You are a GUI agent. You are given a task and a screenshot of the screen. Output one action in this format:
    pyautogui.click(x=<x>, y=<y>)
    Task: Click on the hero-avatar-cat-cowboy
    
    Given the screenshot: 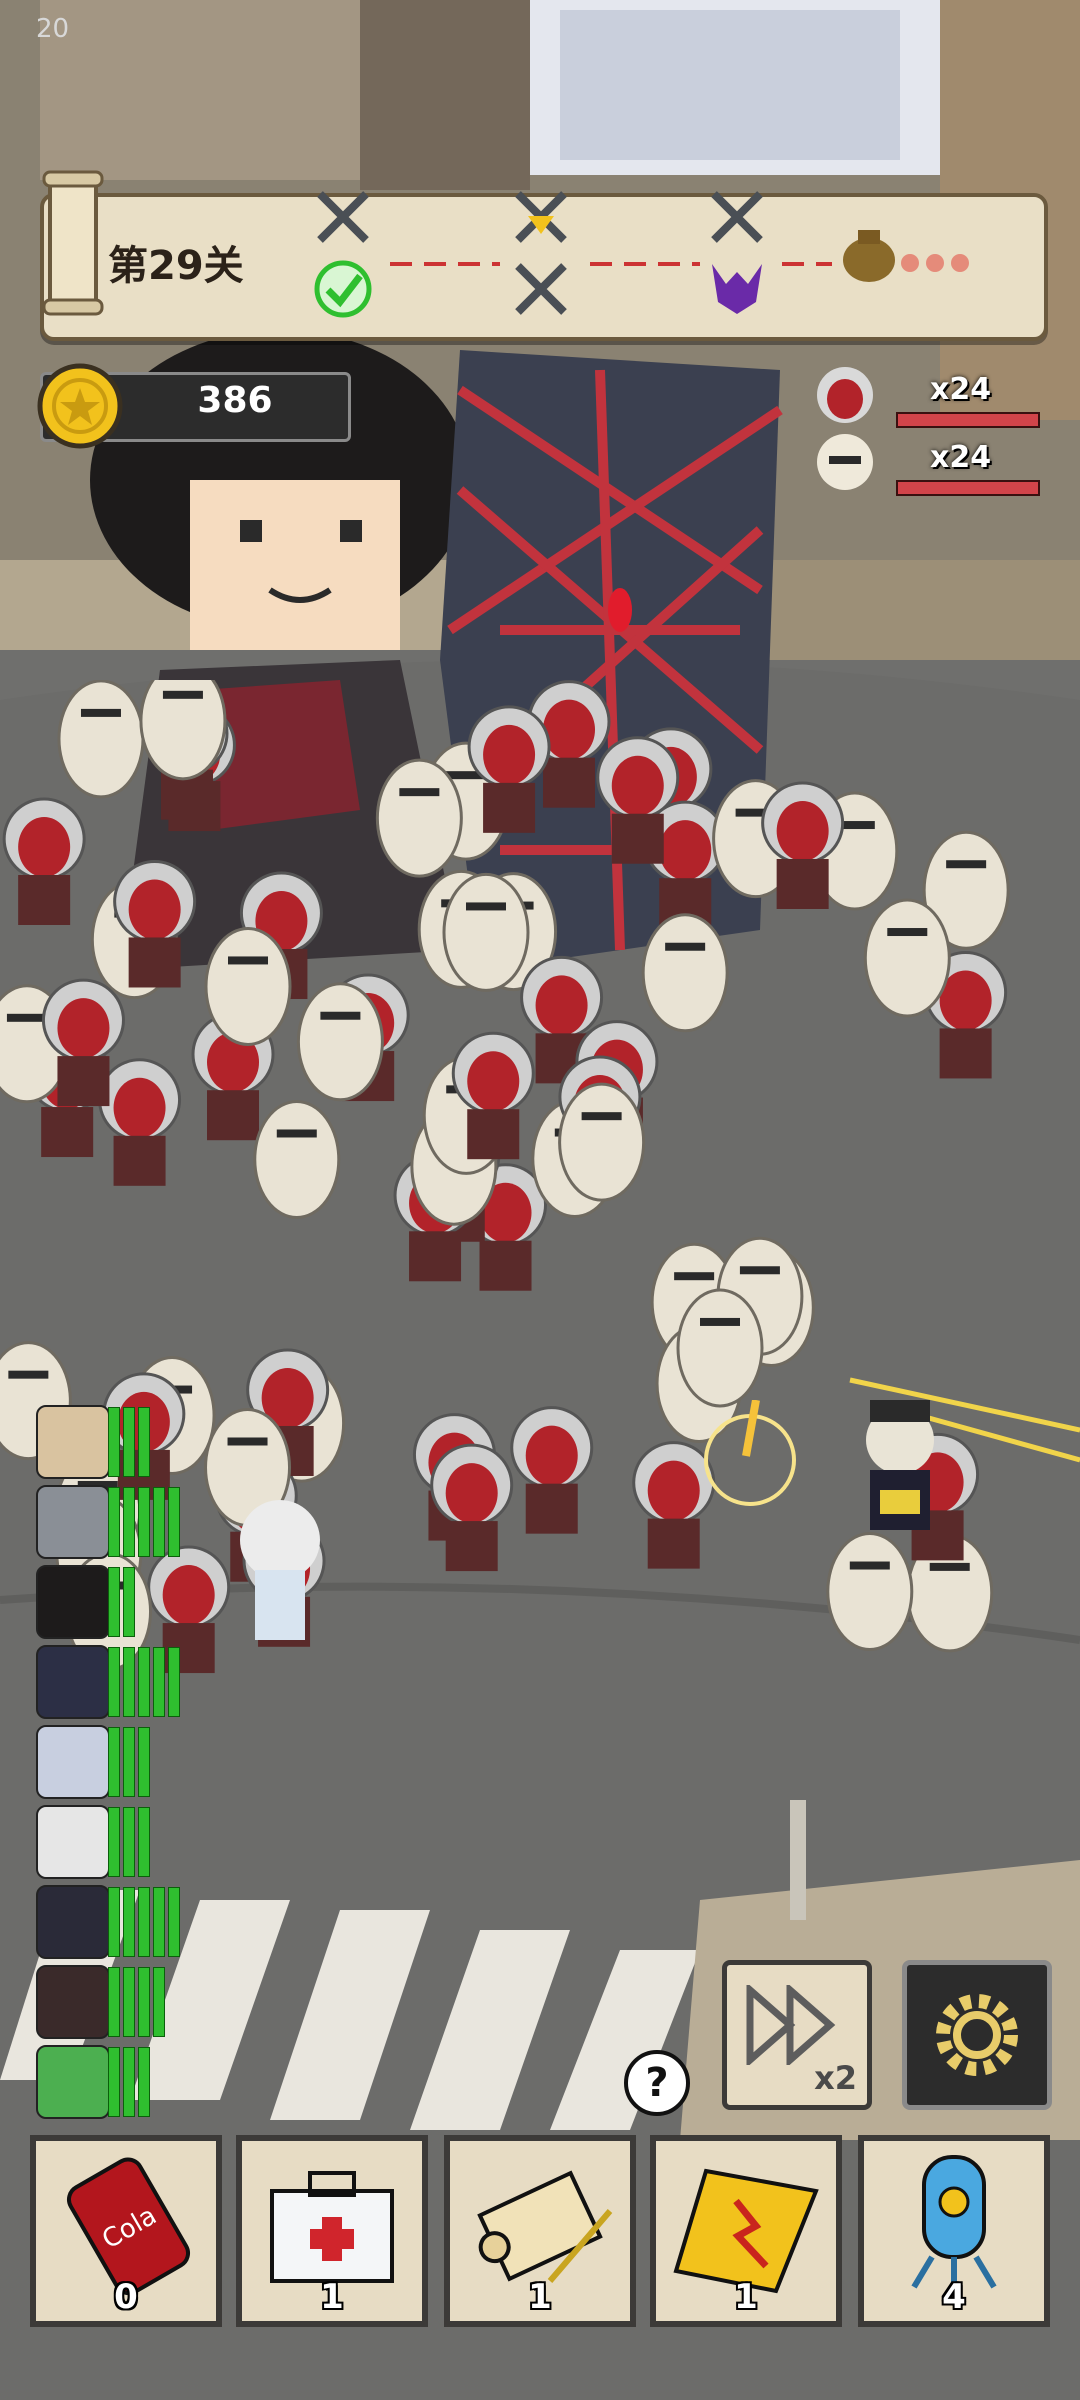 What is the action you would take?
    pyautogui.click(x=73, y=1442)
    